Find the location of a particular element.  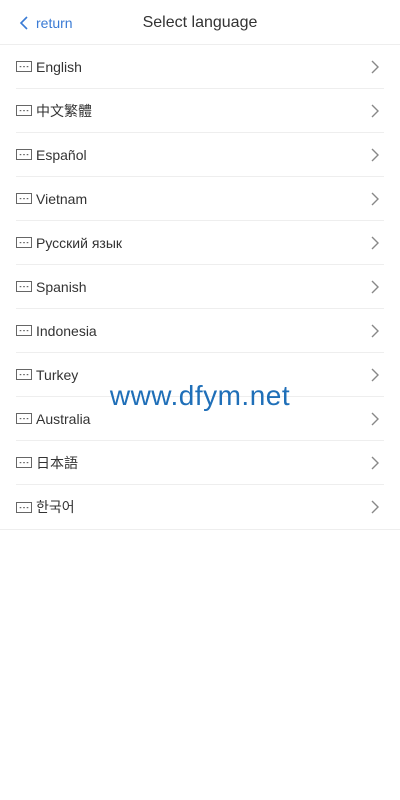

language-label: Vietnam is located at coordinates (62, 198).